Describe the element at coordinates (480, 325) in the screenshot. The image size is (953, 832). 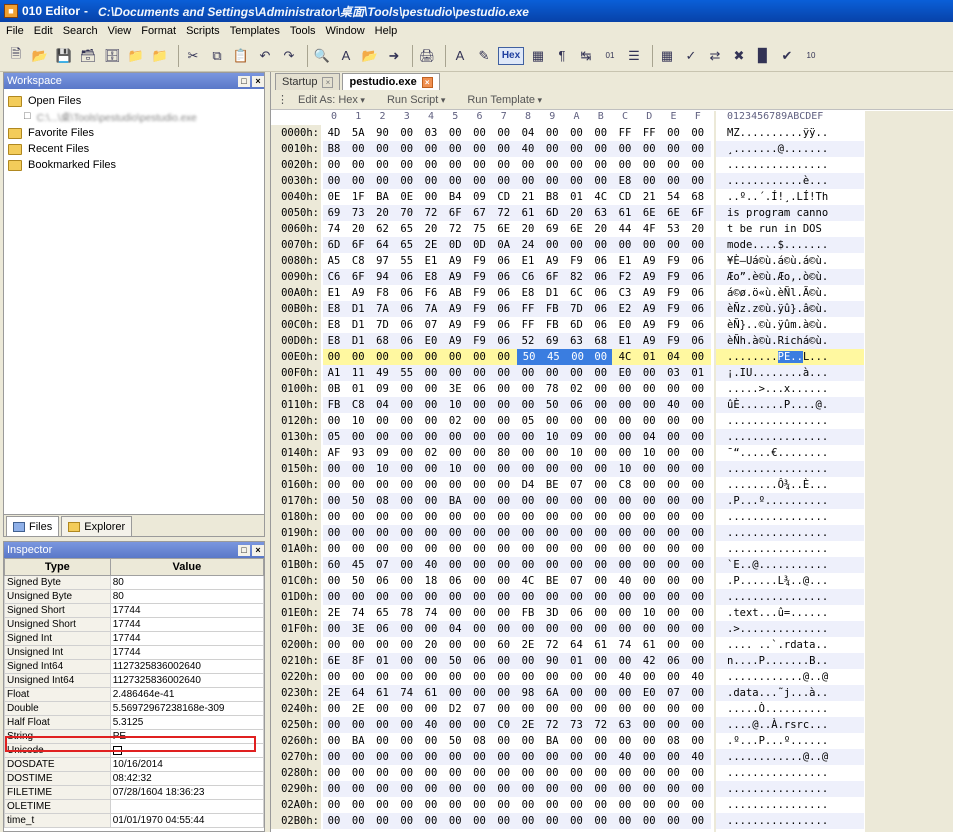
I see `hex-byte: F9` at that location.